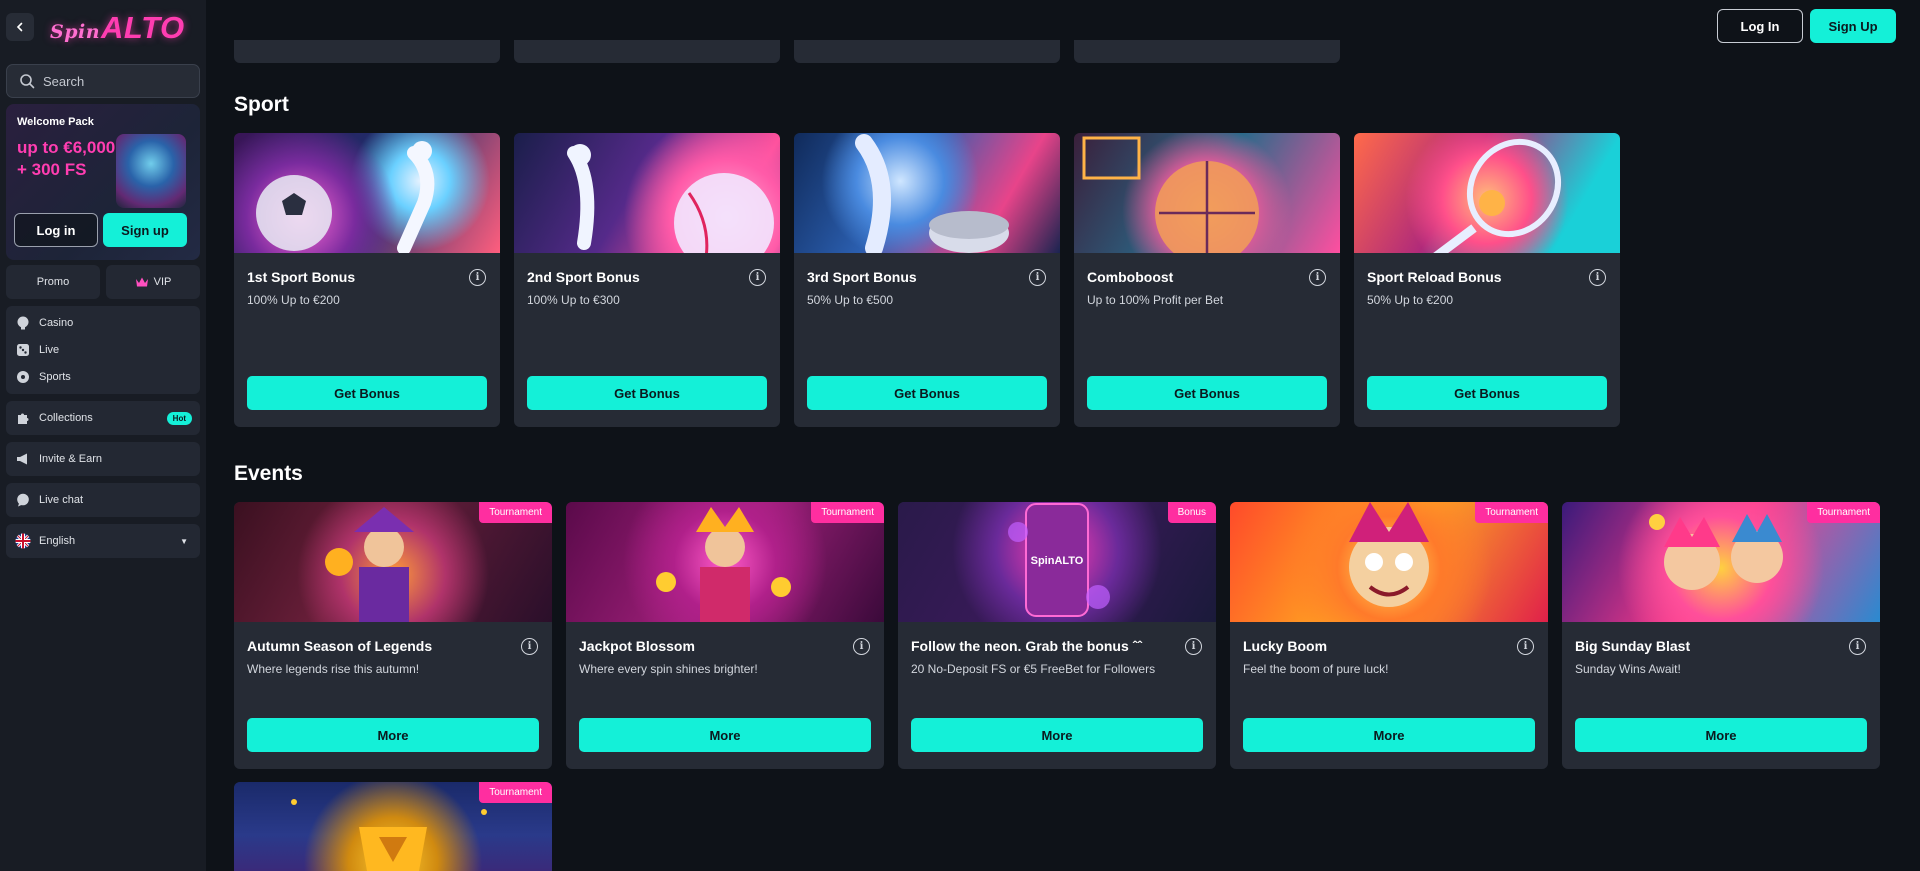  I want to click on promo-vip-row: Promo VIP, so click(103, 282).